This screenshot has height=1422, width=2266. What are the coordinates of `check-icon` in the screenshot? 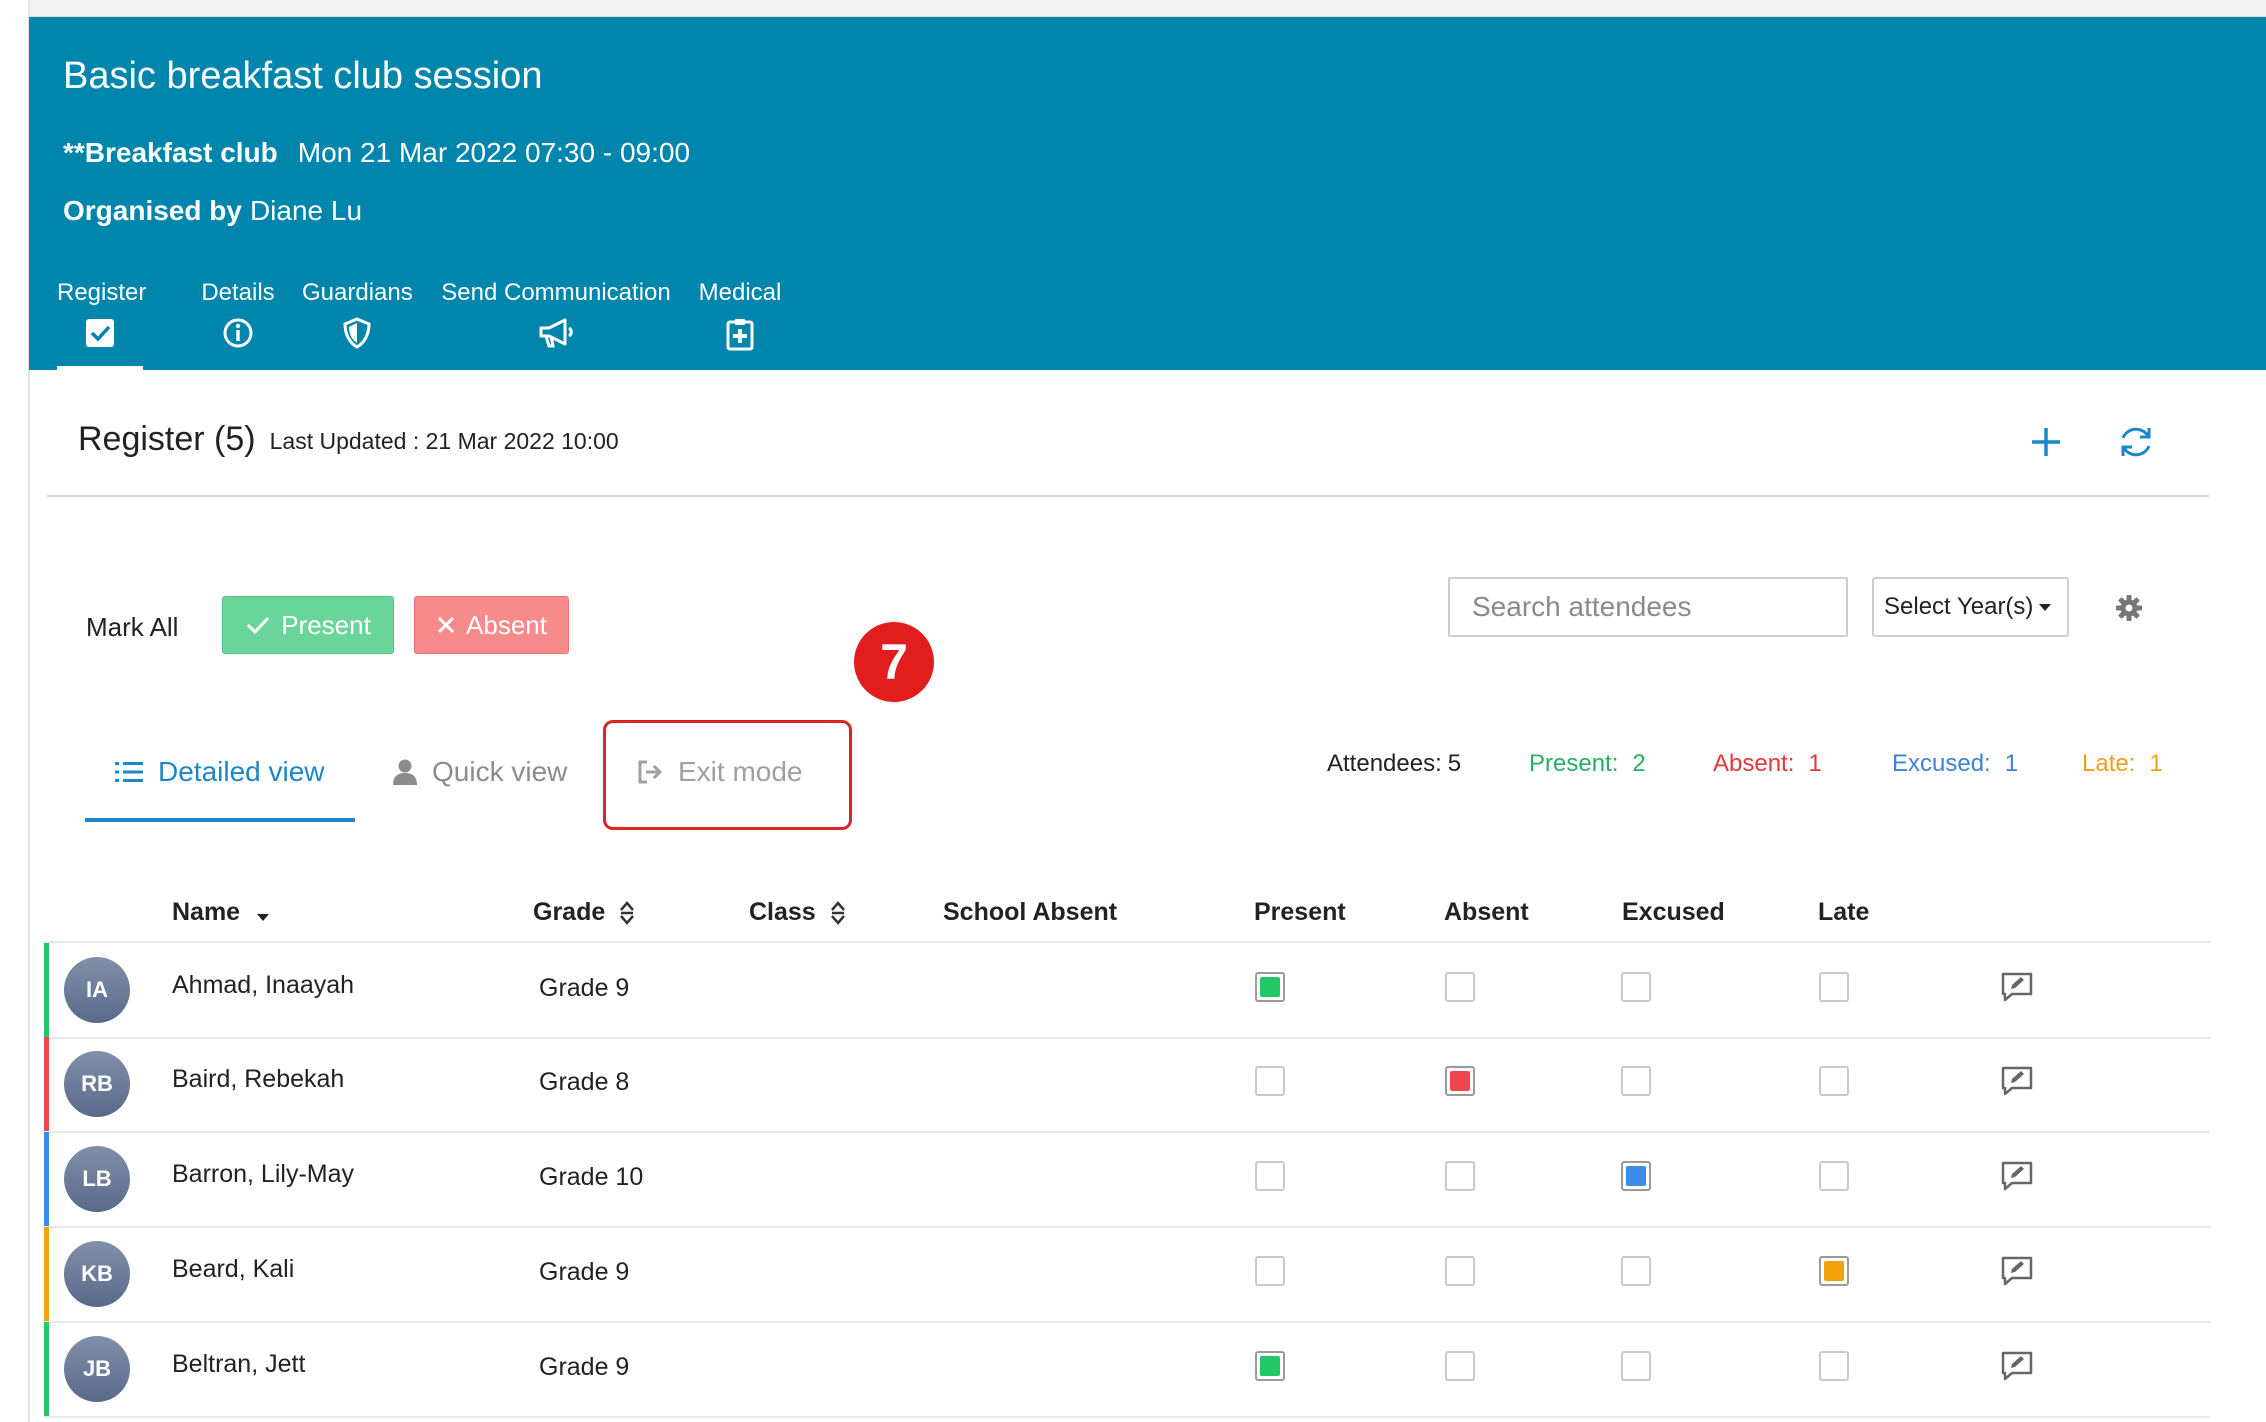 It's located at (258, 625).